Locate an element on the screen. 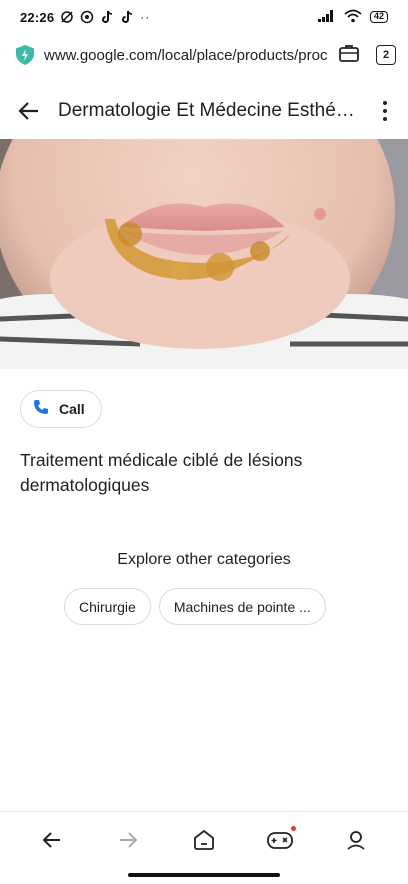 This screenshot has width=408, height=884. notification-icons: ·· is located at coordinates (105, 17).